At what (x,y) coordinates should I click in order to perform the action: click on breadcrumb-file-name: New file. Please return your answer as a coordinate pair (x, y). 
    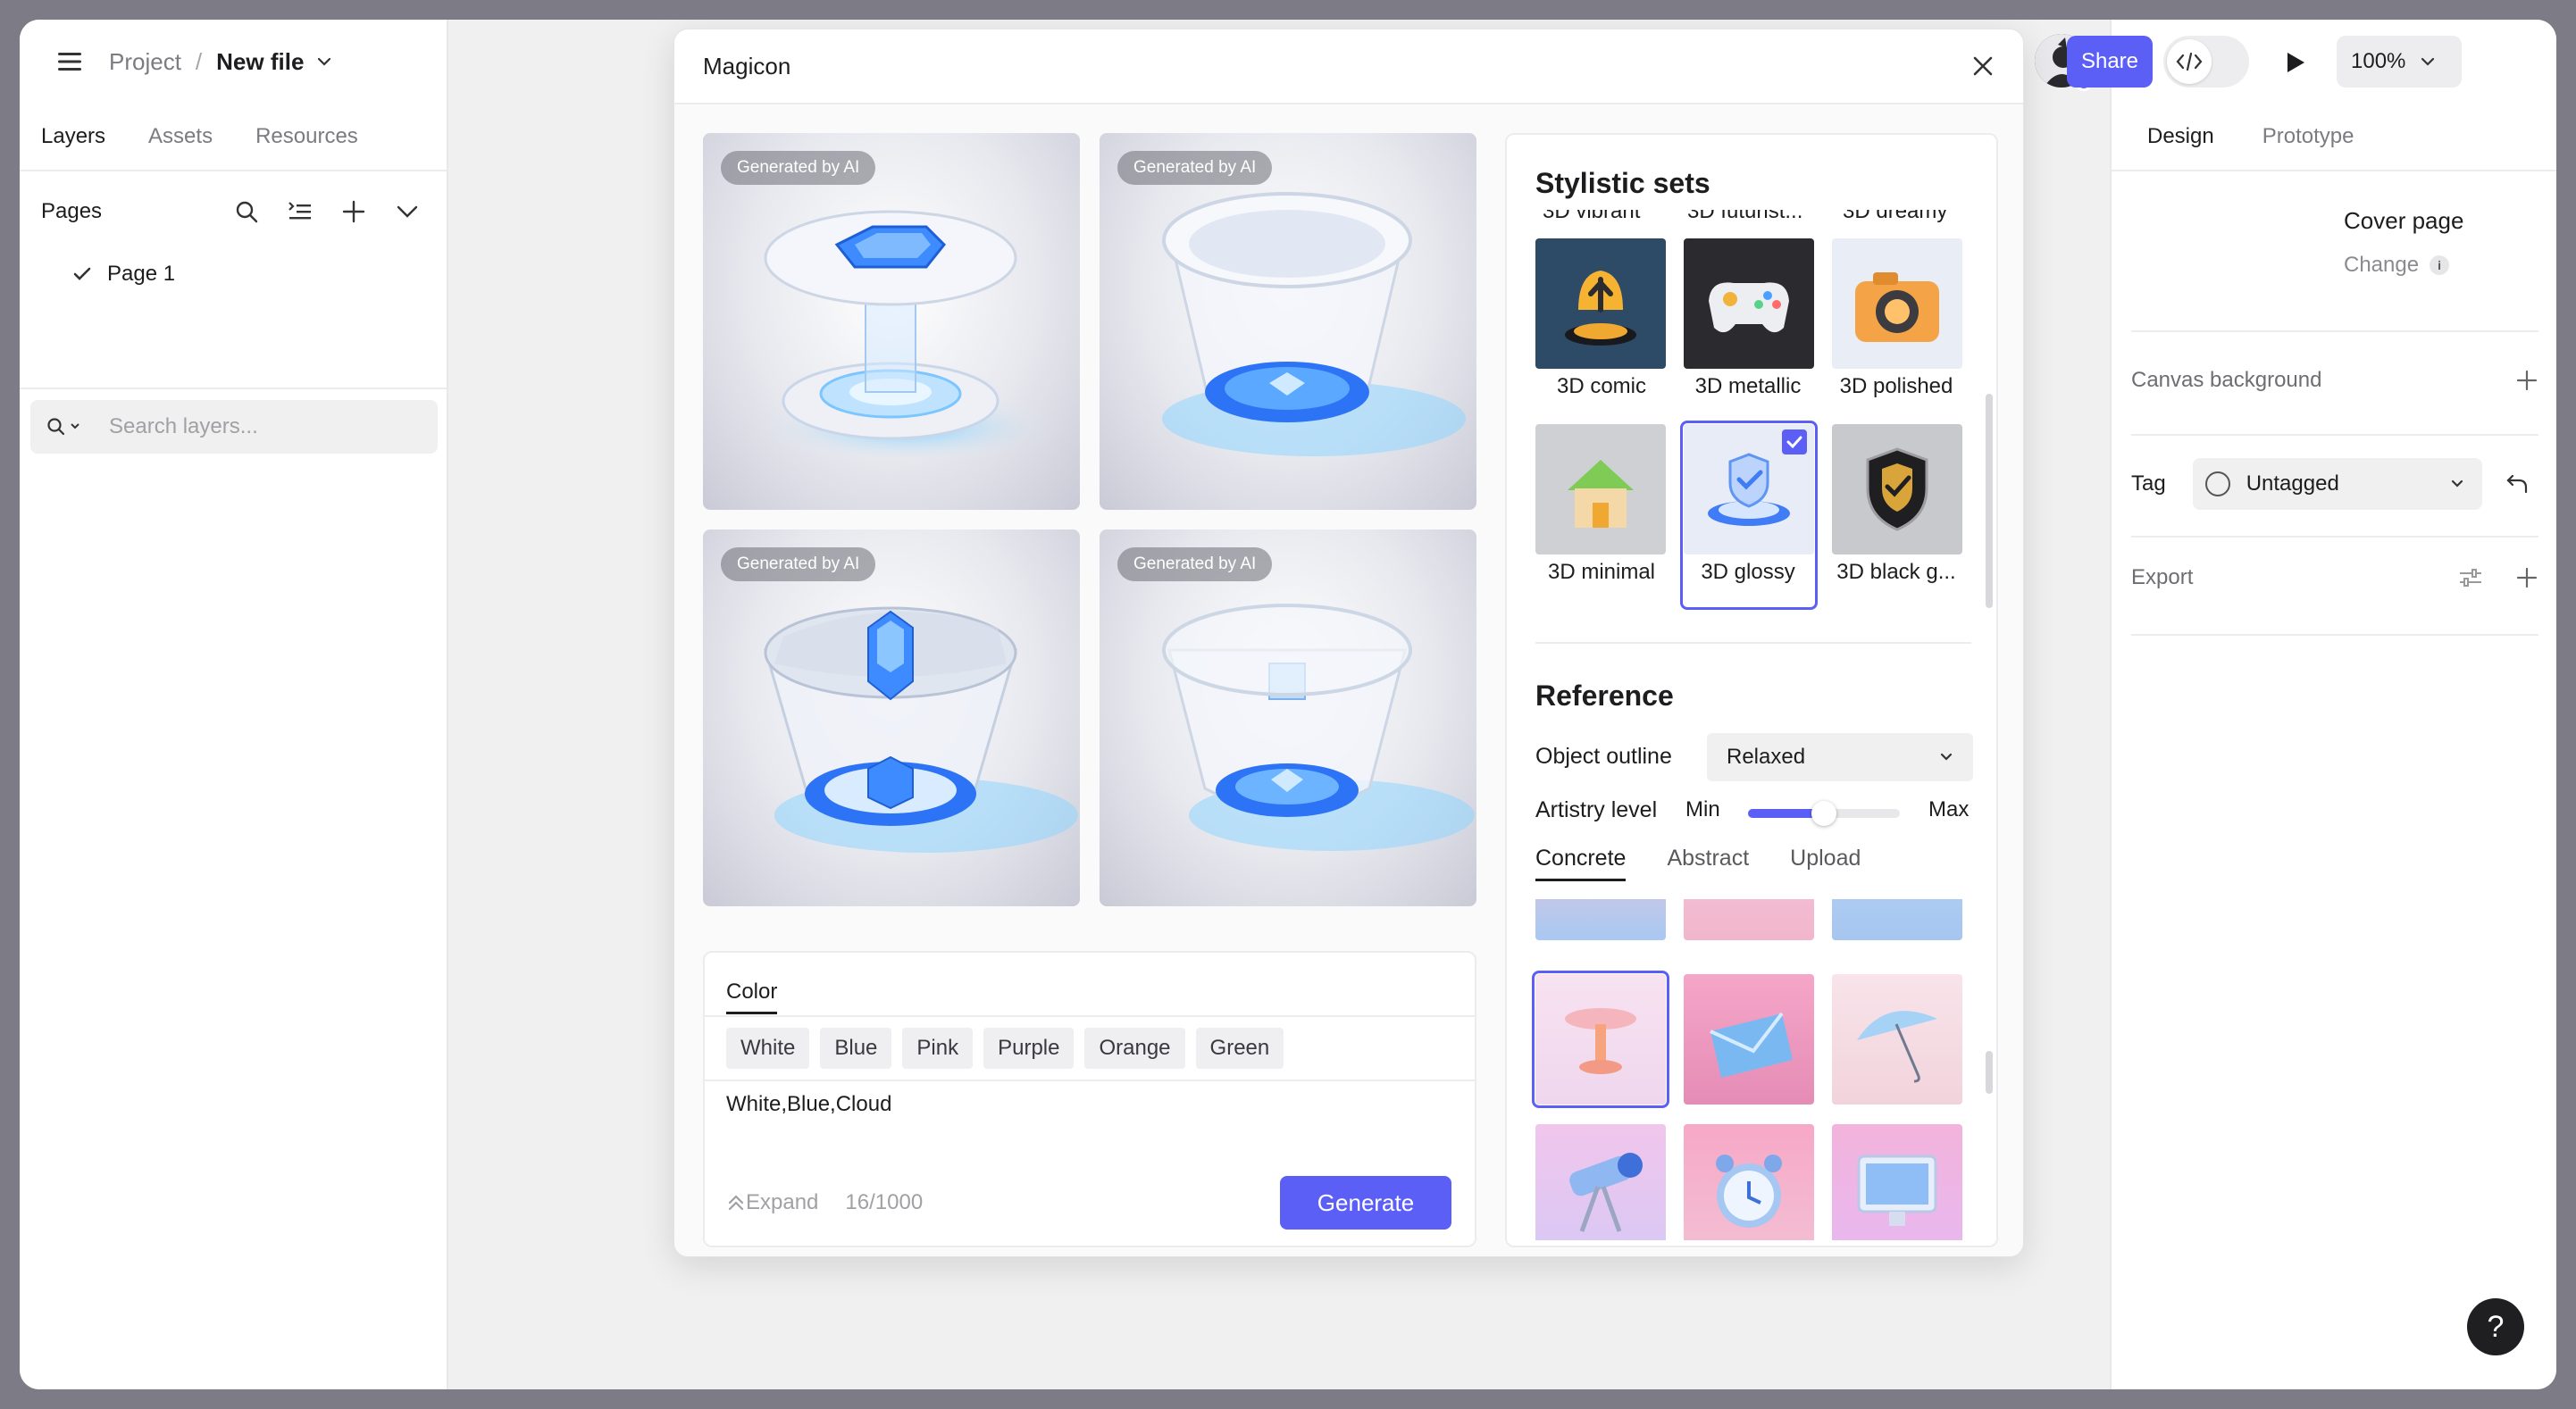
    Looking at the image, I should click on (260, 62).